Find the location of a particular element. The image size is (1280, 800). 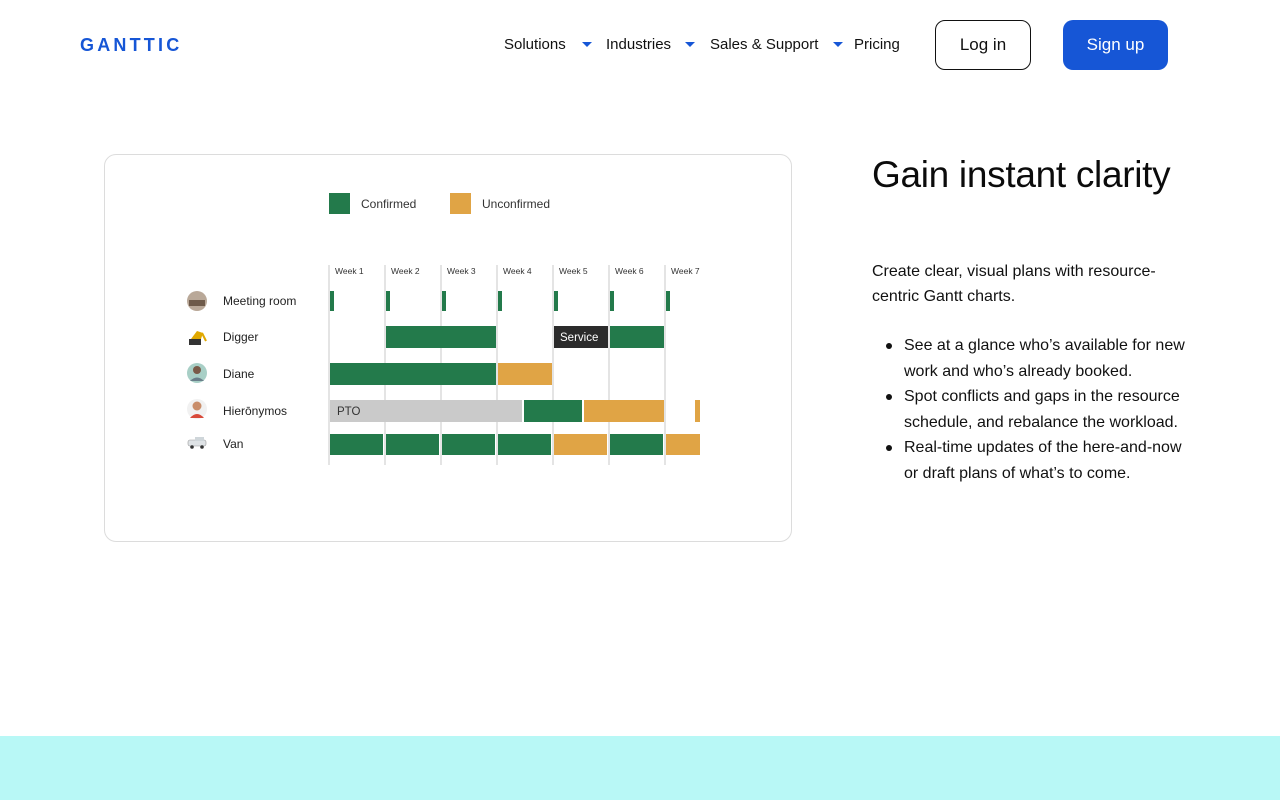

nav-pricing-label: Pricing is located at coordinates (877, 44).